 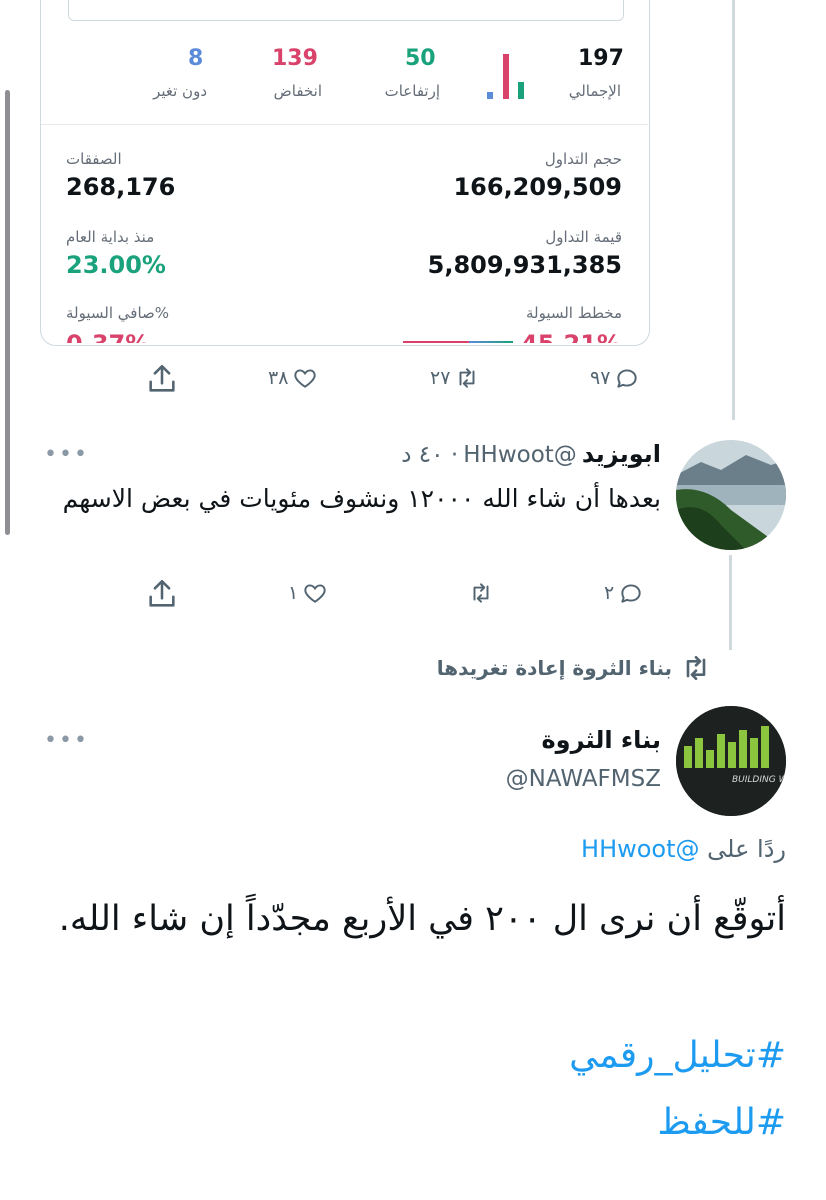 I want to click on retweet-button, so click(x=481, y=593).